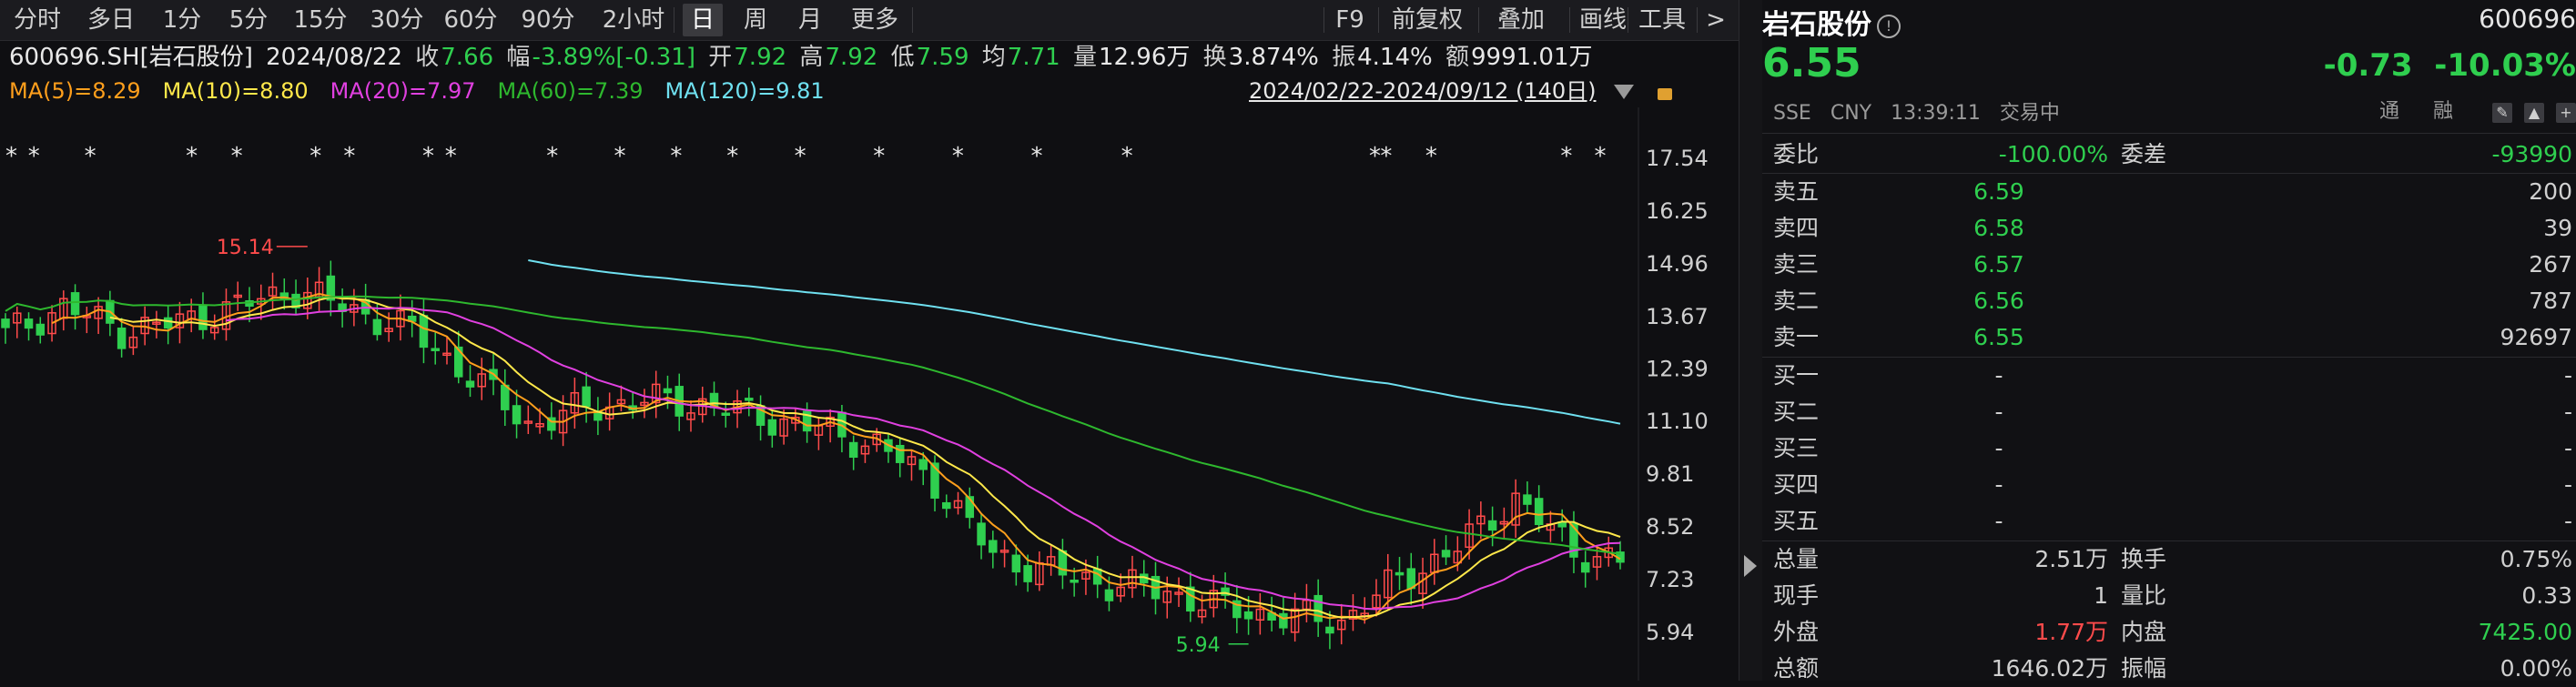 Image resolution: width=2576 pixels, height=687 pixels. I want to click on period-tab: 5分, so click(248, 20).